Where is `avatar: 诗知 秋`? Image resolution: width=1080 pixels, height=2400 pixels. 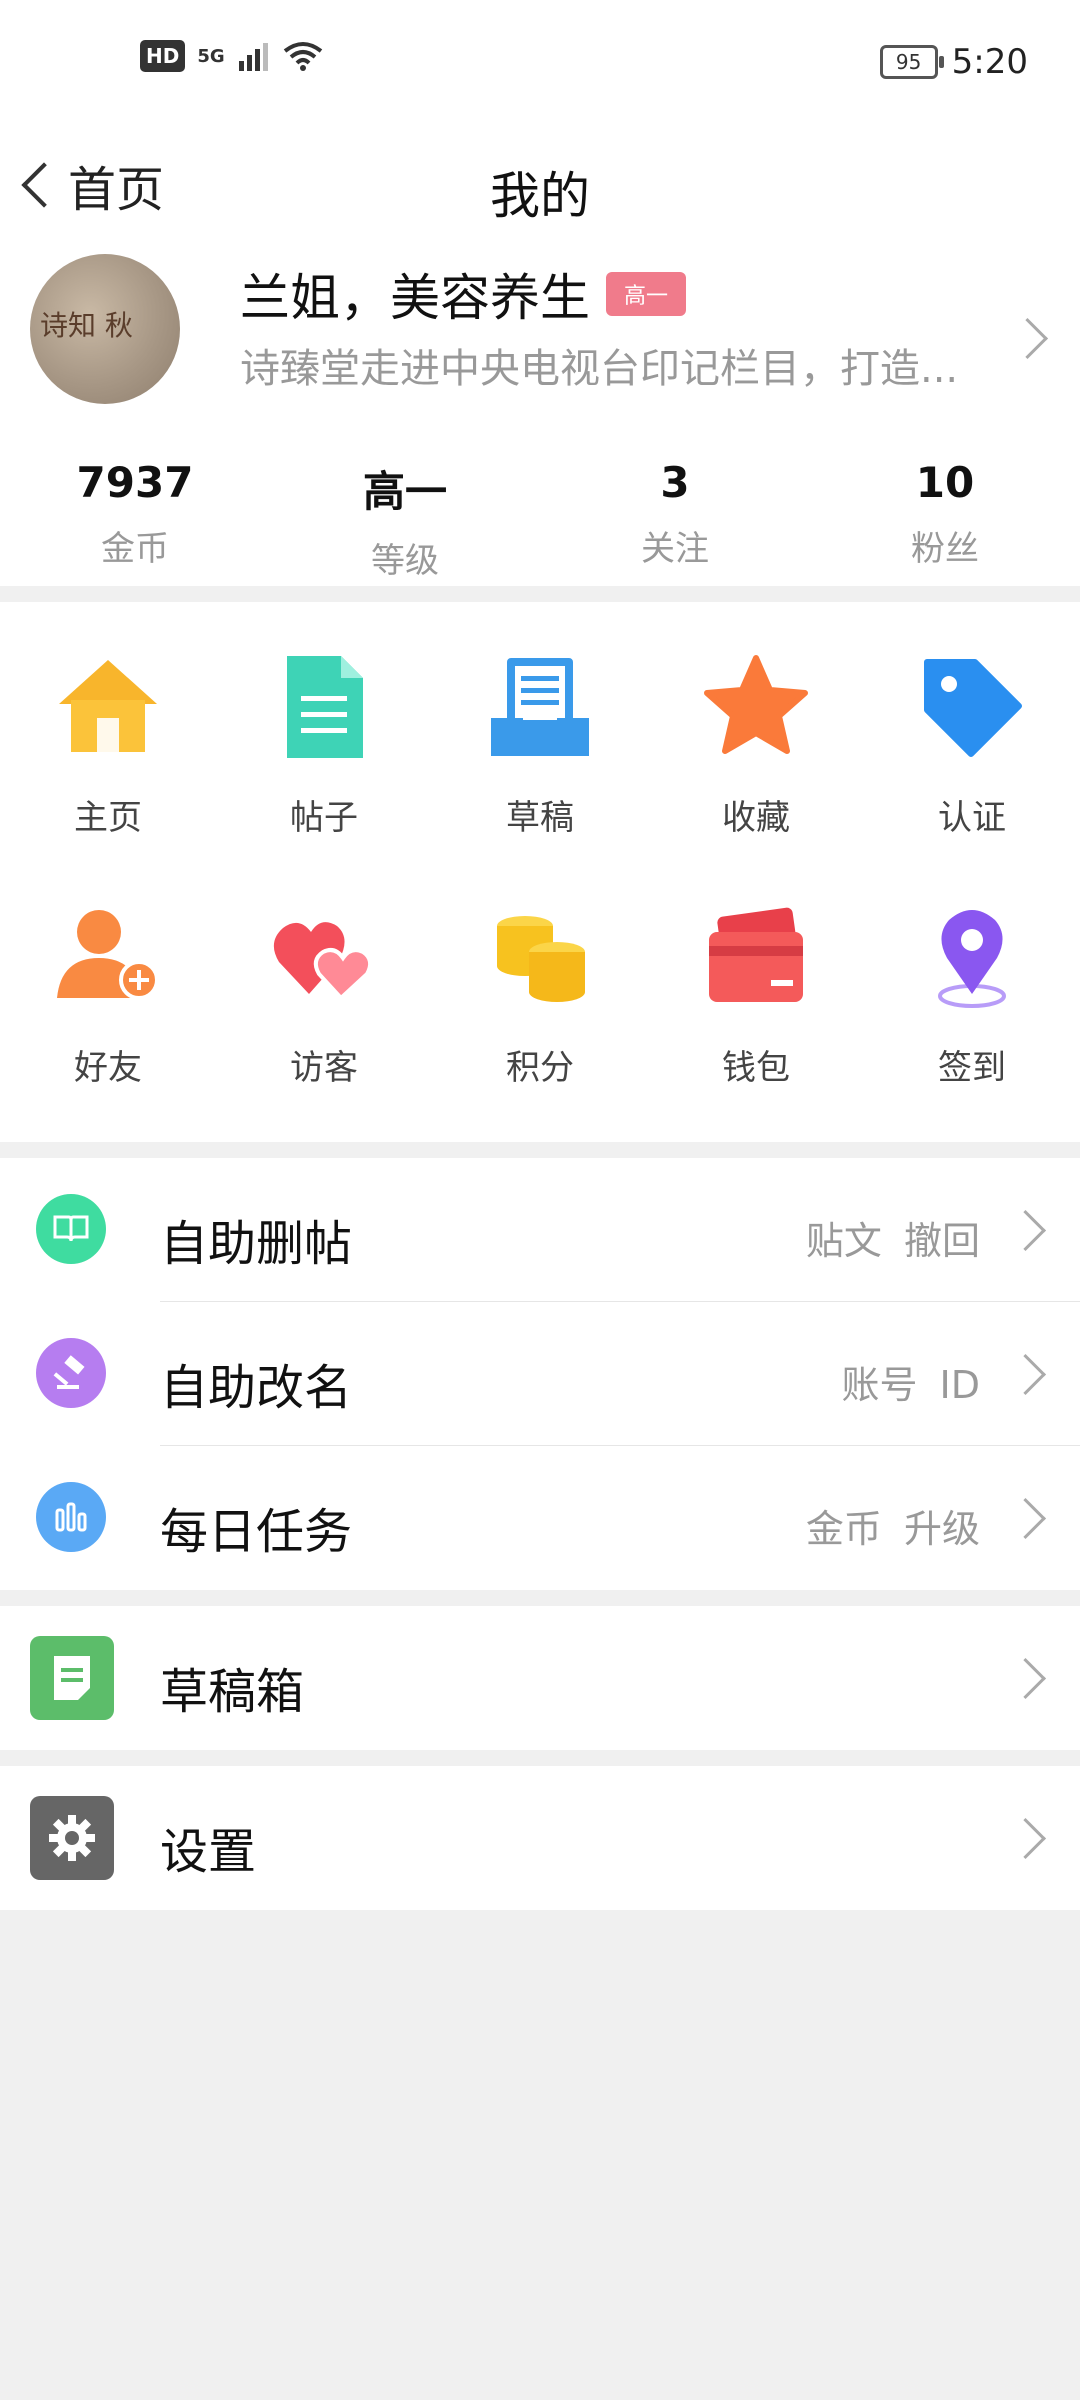
avatar: 诗知 秋 is located at coordinates (105, 329).